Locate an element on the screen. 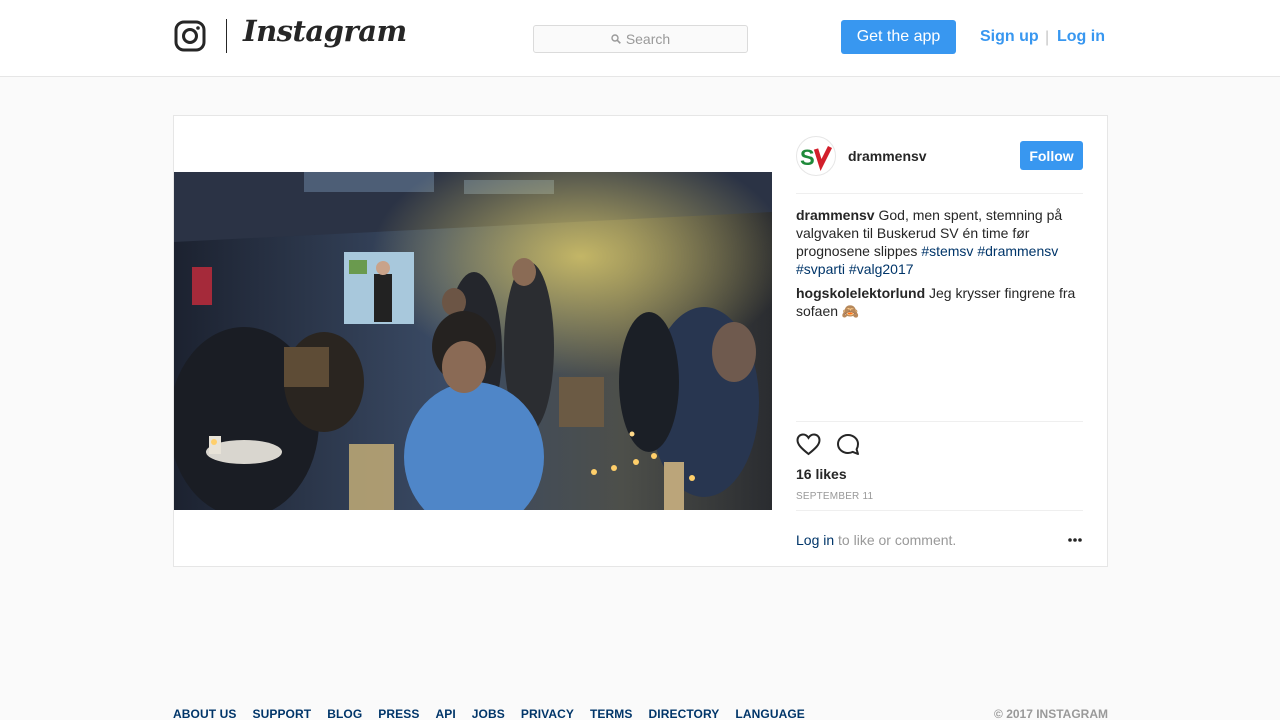 This screenshot has height=720, width=1280. hashtag-link: #valg2017 is located at coordinates (881, 269).